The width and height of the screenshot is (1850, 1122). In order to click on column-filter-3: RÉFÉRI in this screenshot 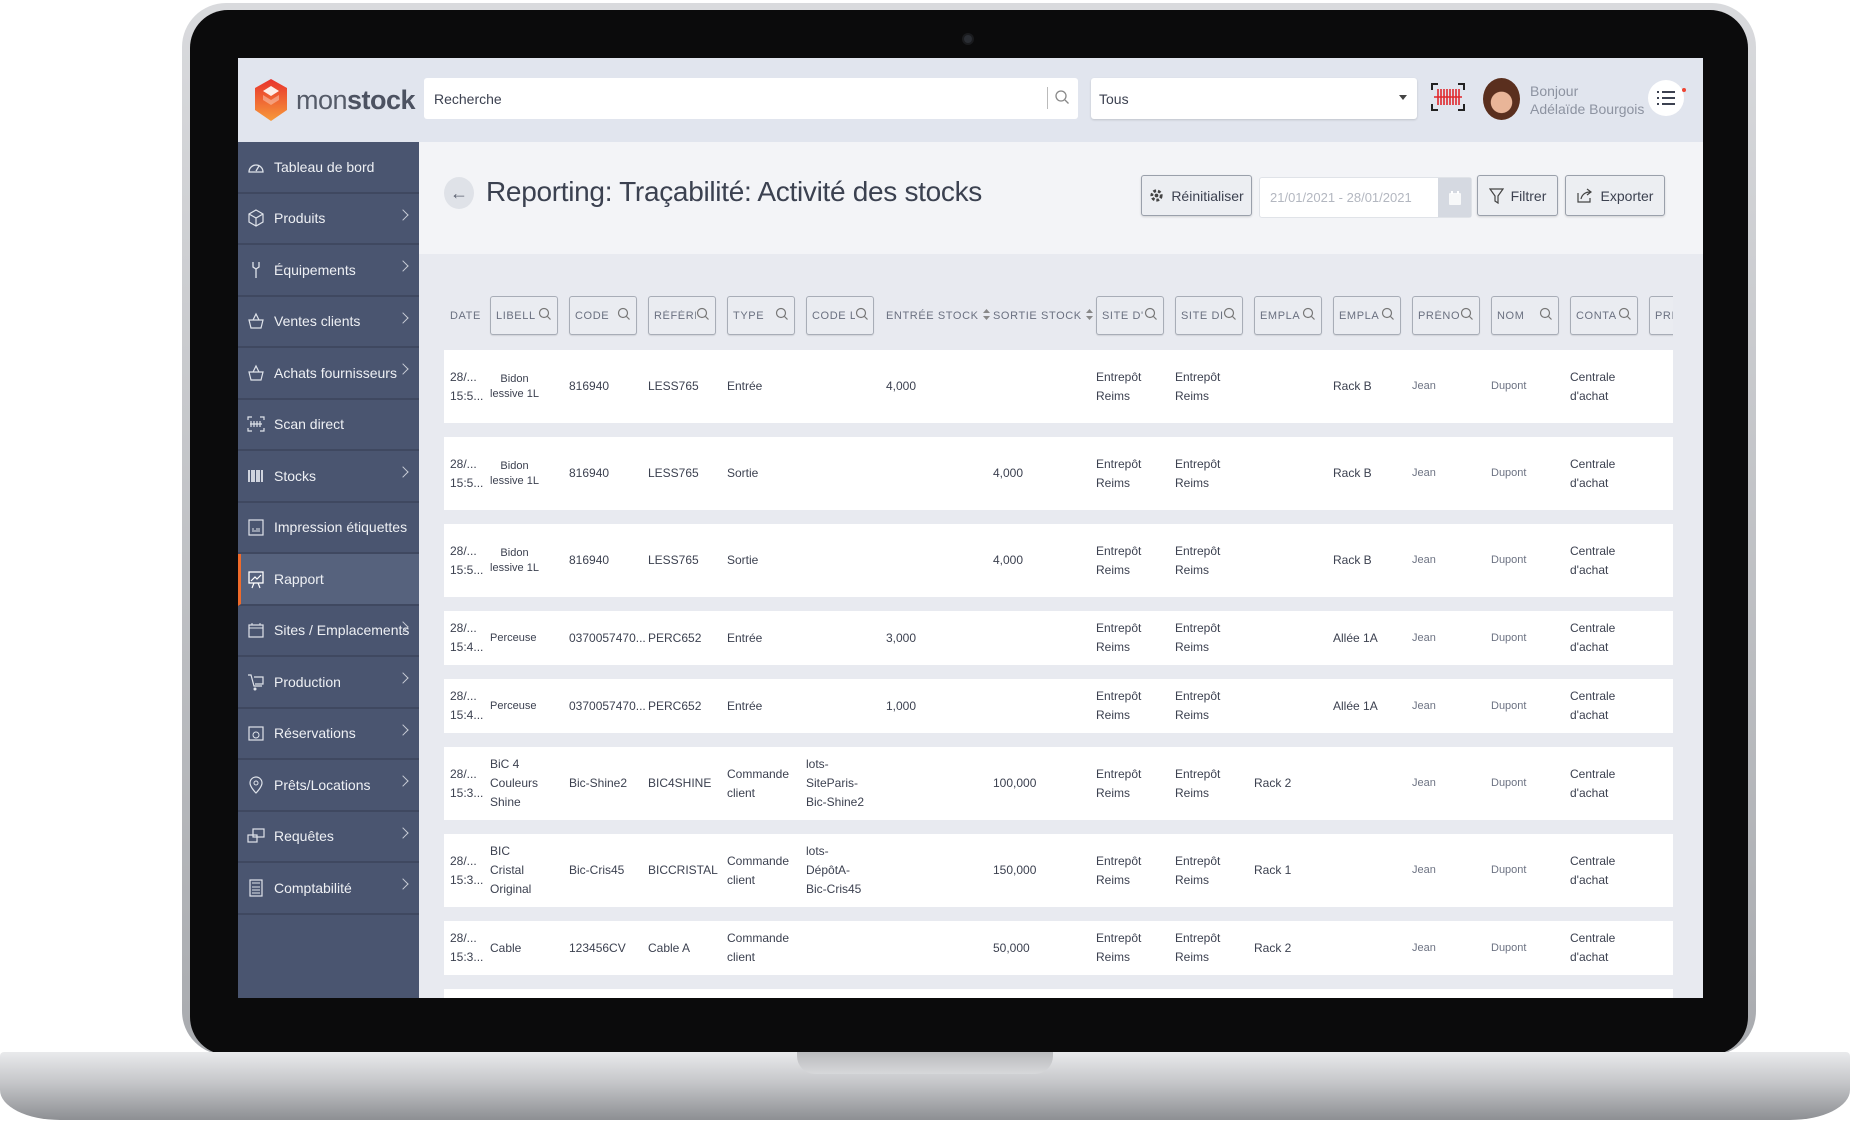, I will do `click(682, 315)`.